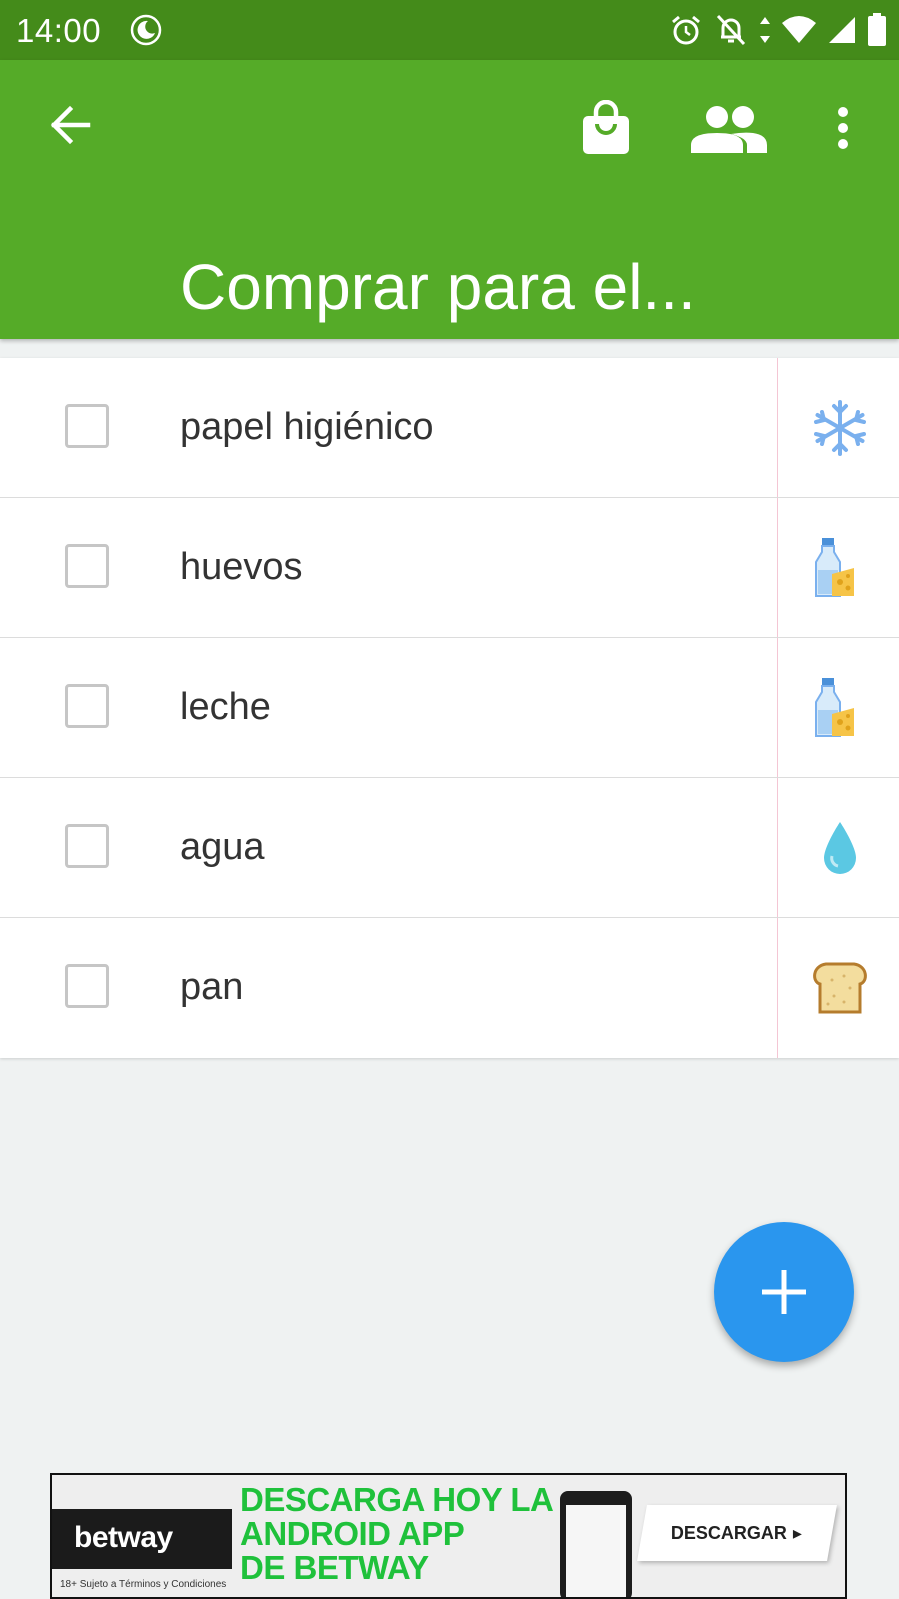 The height and width of the screenshot is (1599, 899). Describe the element at coordinates (596, 1544) in the screenshot. I see `ad-phone-image` at that location.